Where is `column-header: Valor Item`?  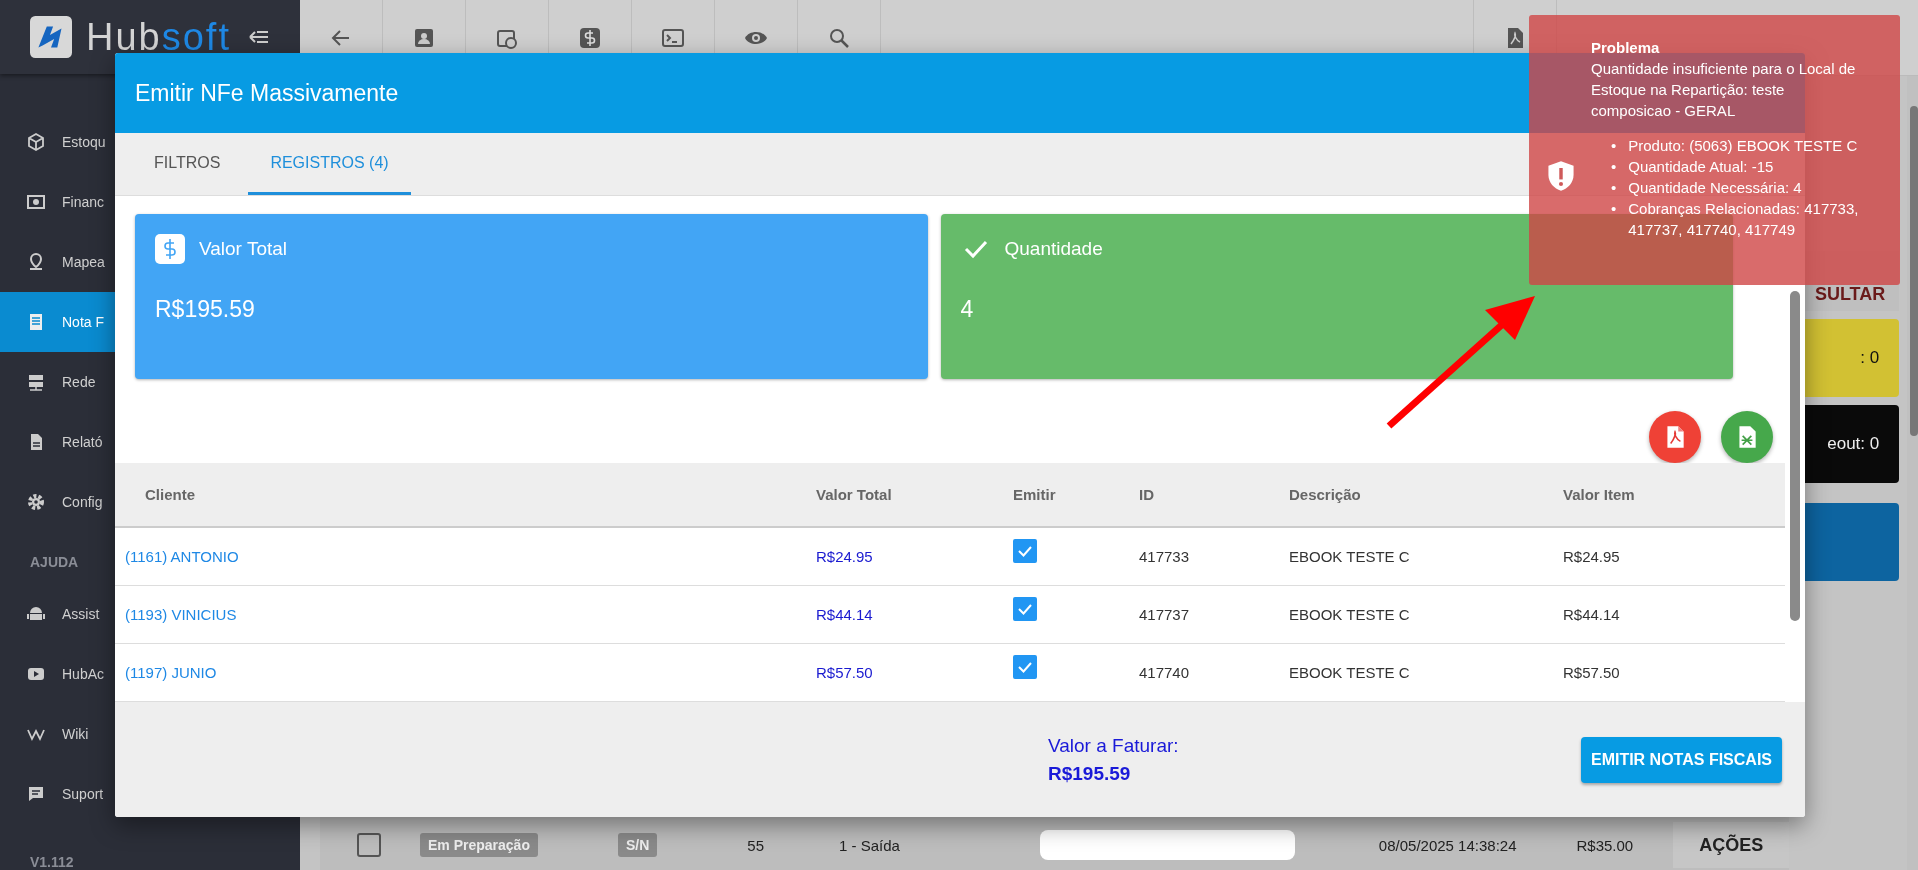 column-header: Valor Item is located at coordinates (1599, 494).